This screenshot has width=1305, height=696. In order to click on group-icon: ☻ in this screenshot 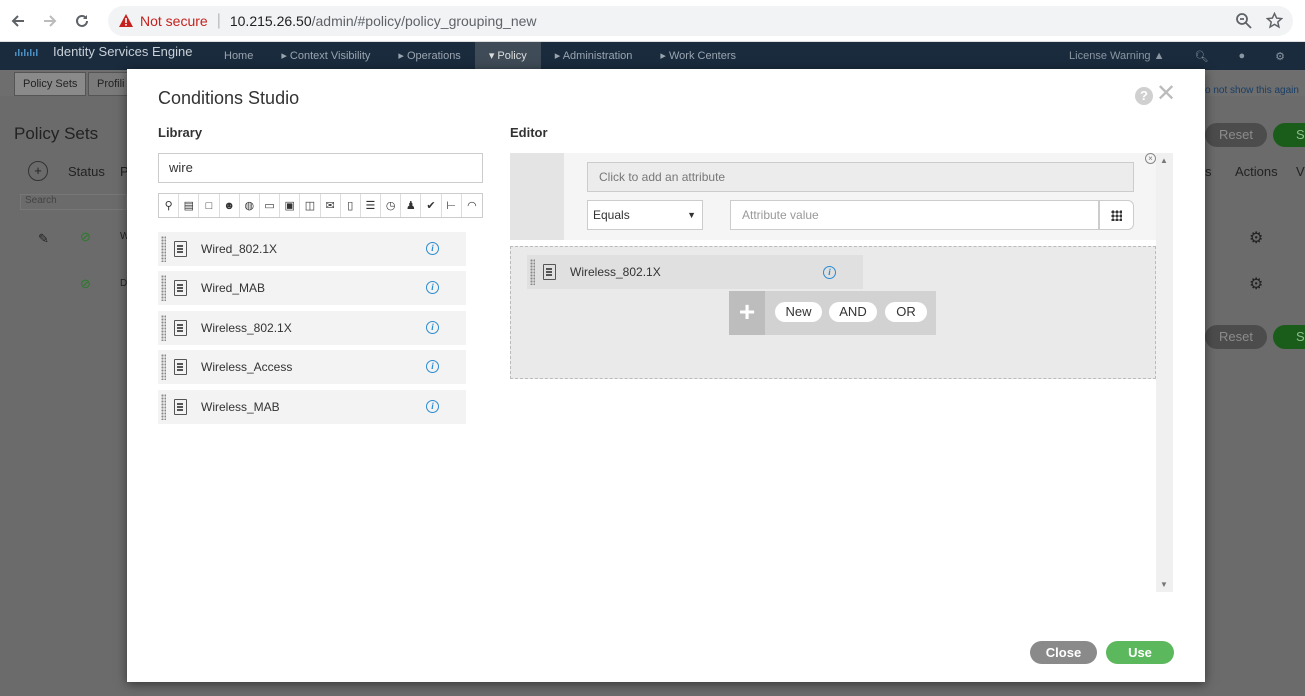, I will do `click(230, 205)`.